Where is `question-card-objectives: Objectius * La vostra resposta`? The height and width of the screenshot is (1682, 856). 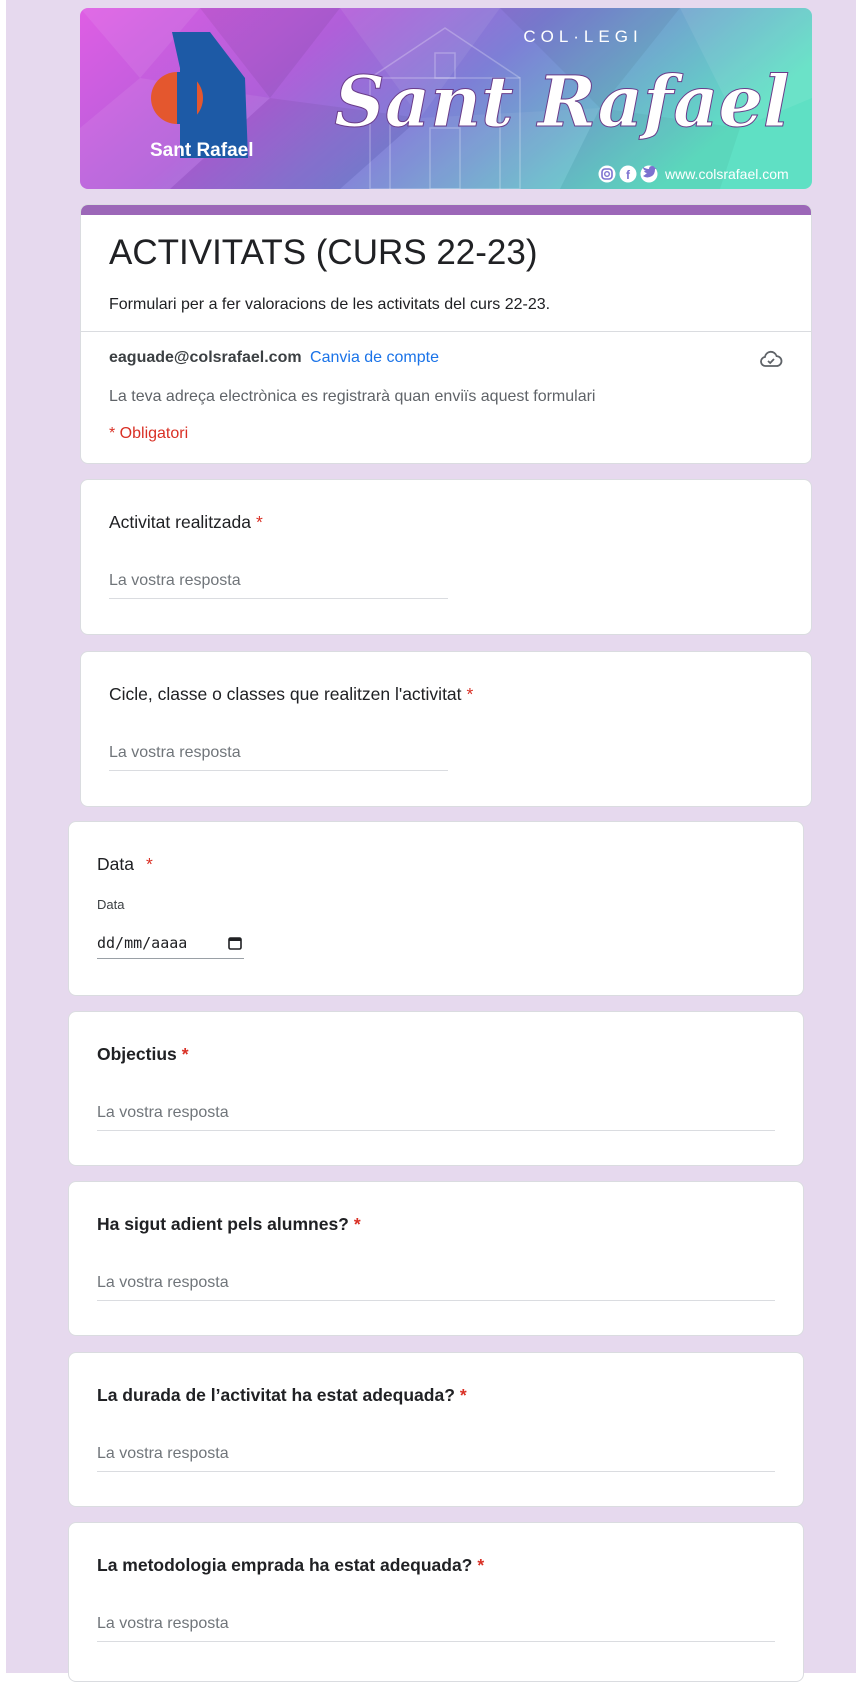
question-card-objectives: Objectius * La vostra resposta is located at coordinates (436, 1088).